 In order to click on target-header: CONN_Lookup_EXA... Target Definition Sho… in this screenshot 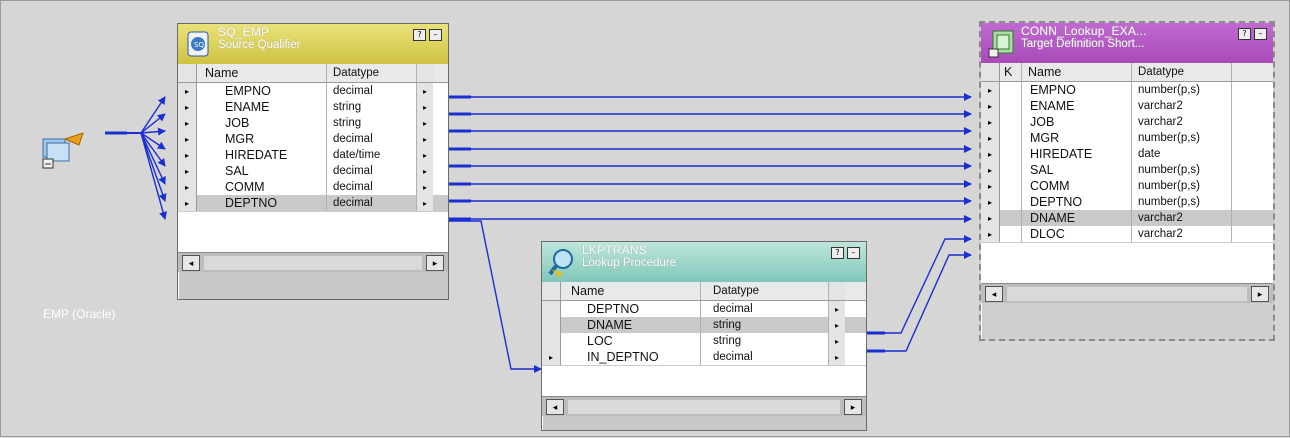, I will do `click(1127, 43)`.